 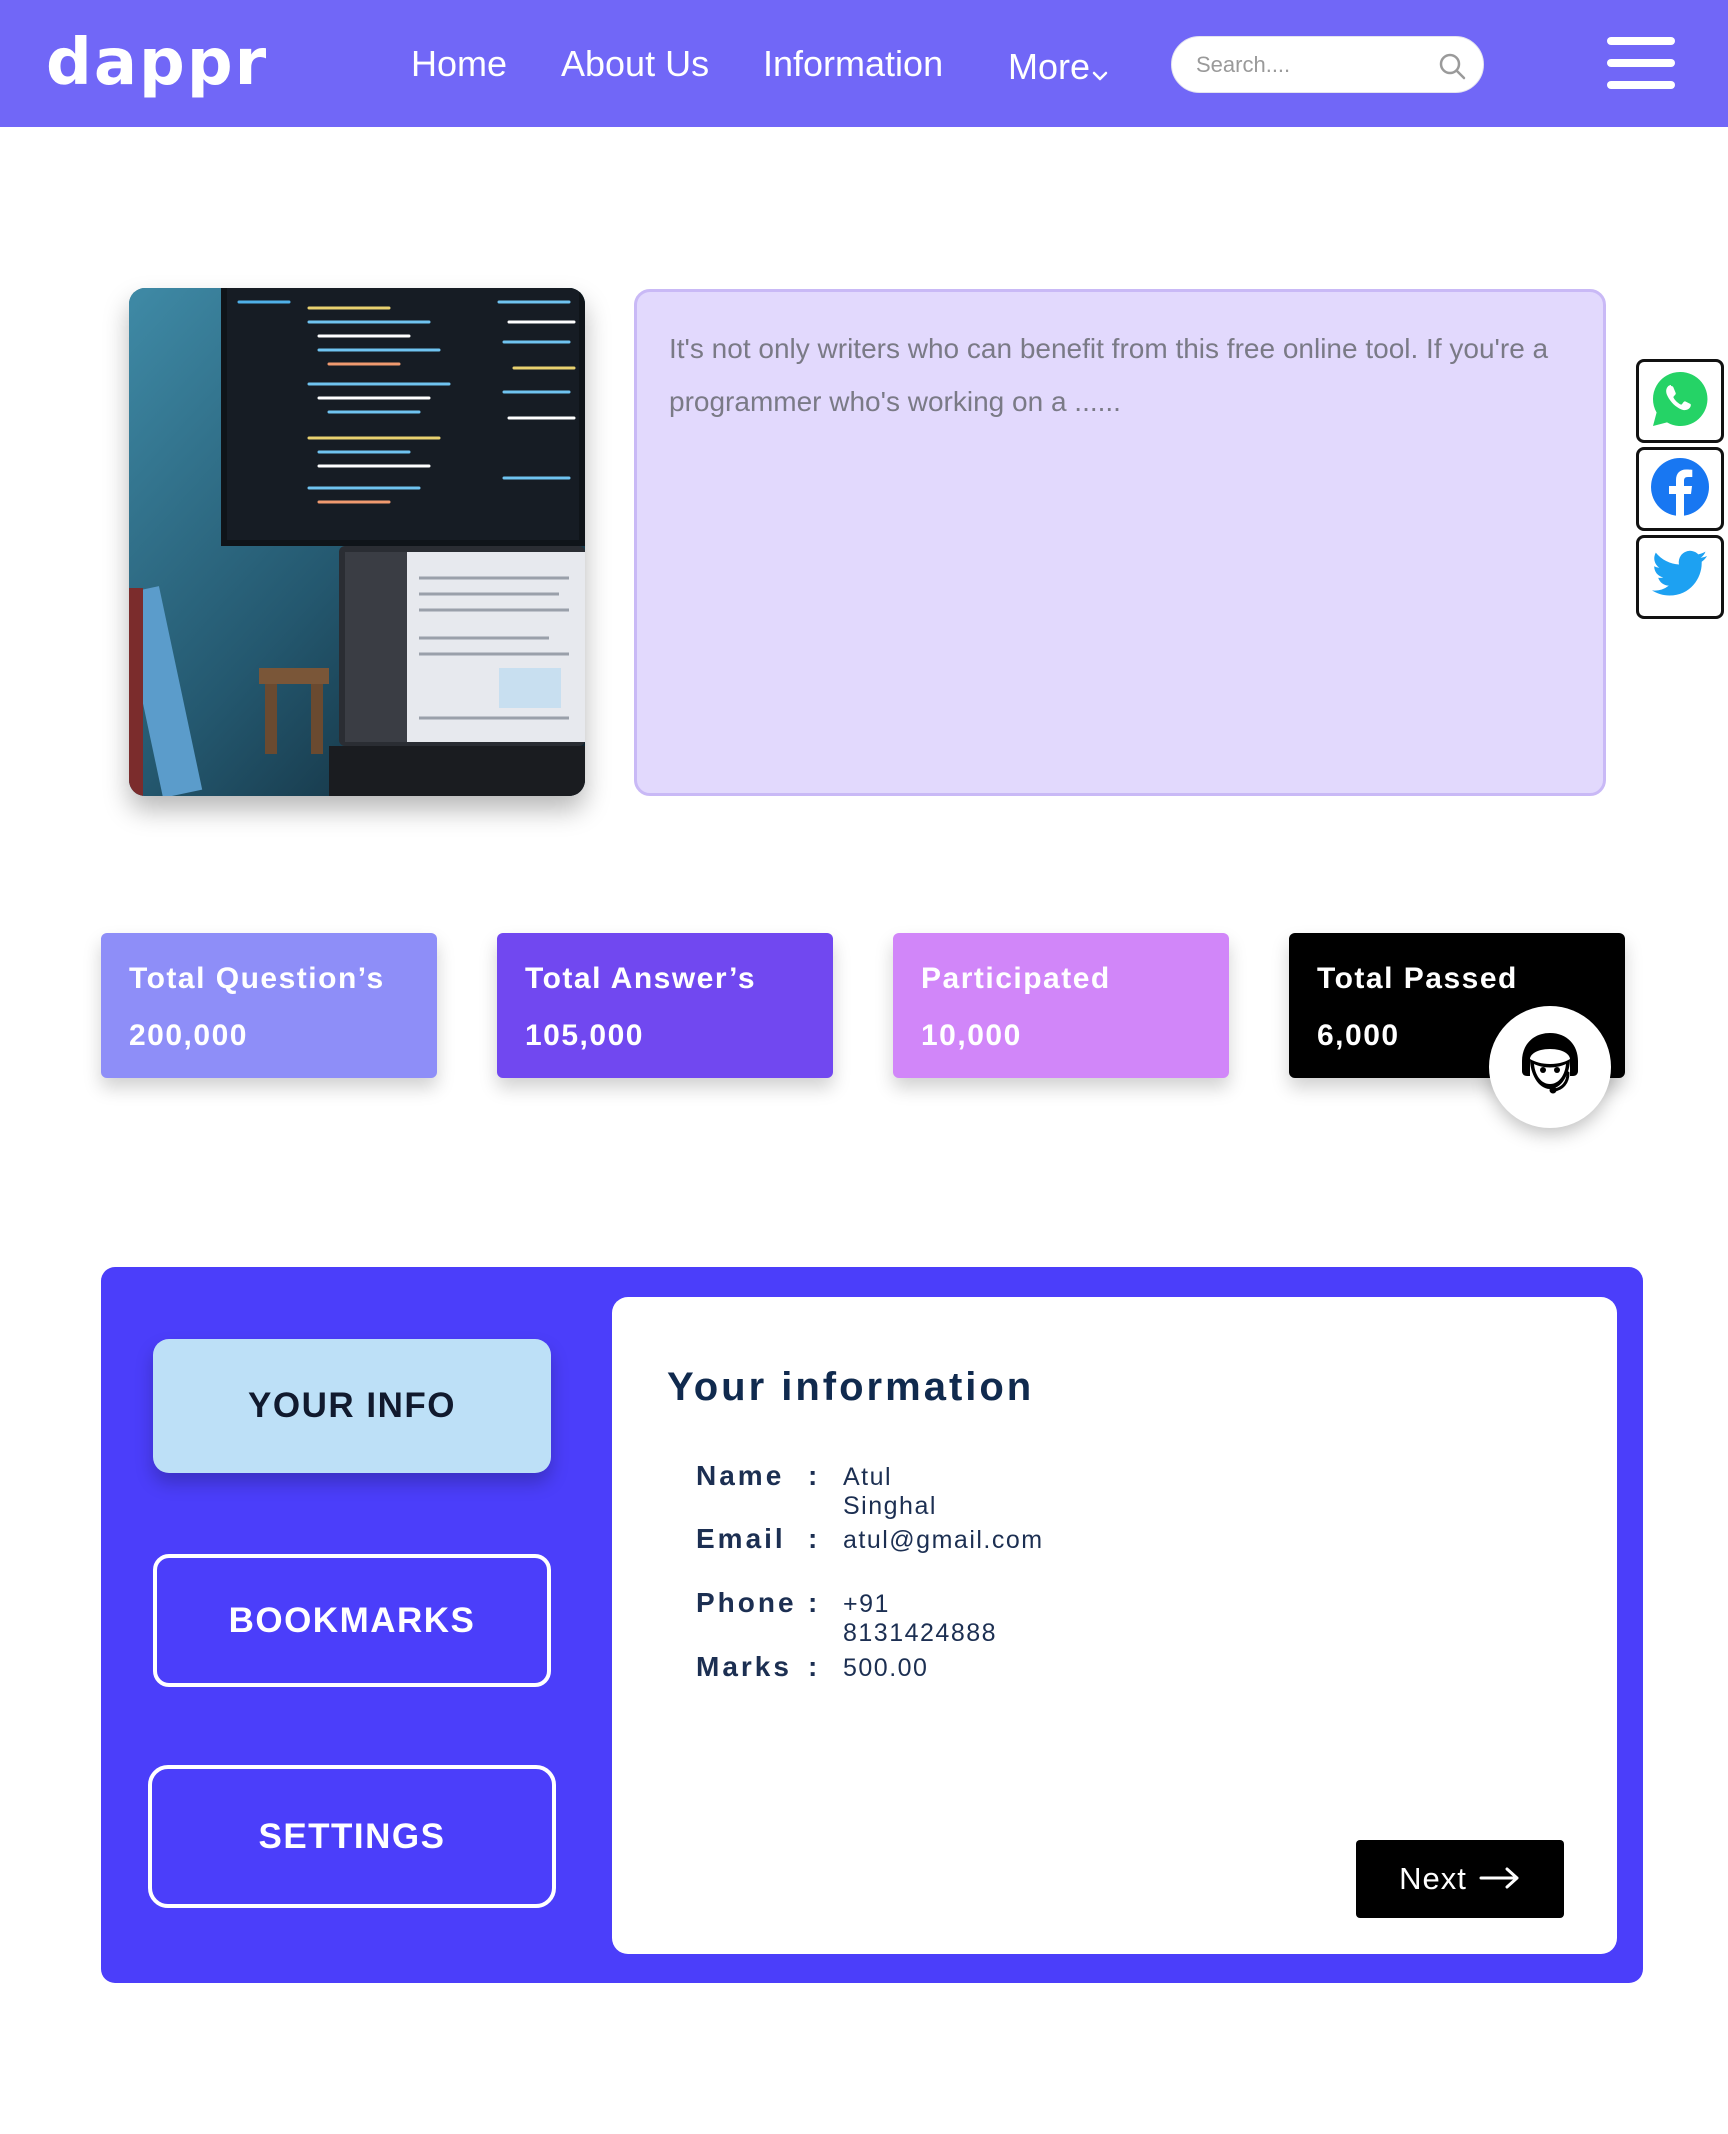 What do you see at coordinates (851, 1387) in the screenshot?
I see `info-card-title: Your information` at bounding box center [851, 1387].